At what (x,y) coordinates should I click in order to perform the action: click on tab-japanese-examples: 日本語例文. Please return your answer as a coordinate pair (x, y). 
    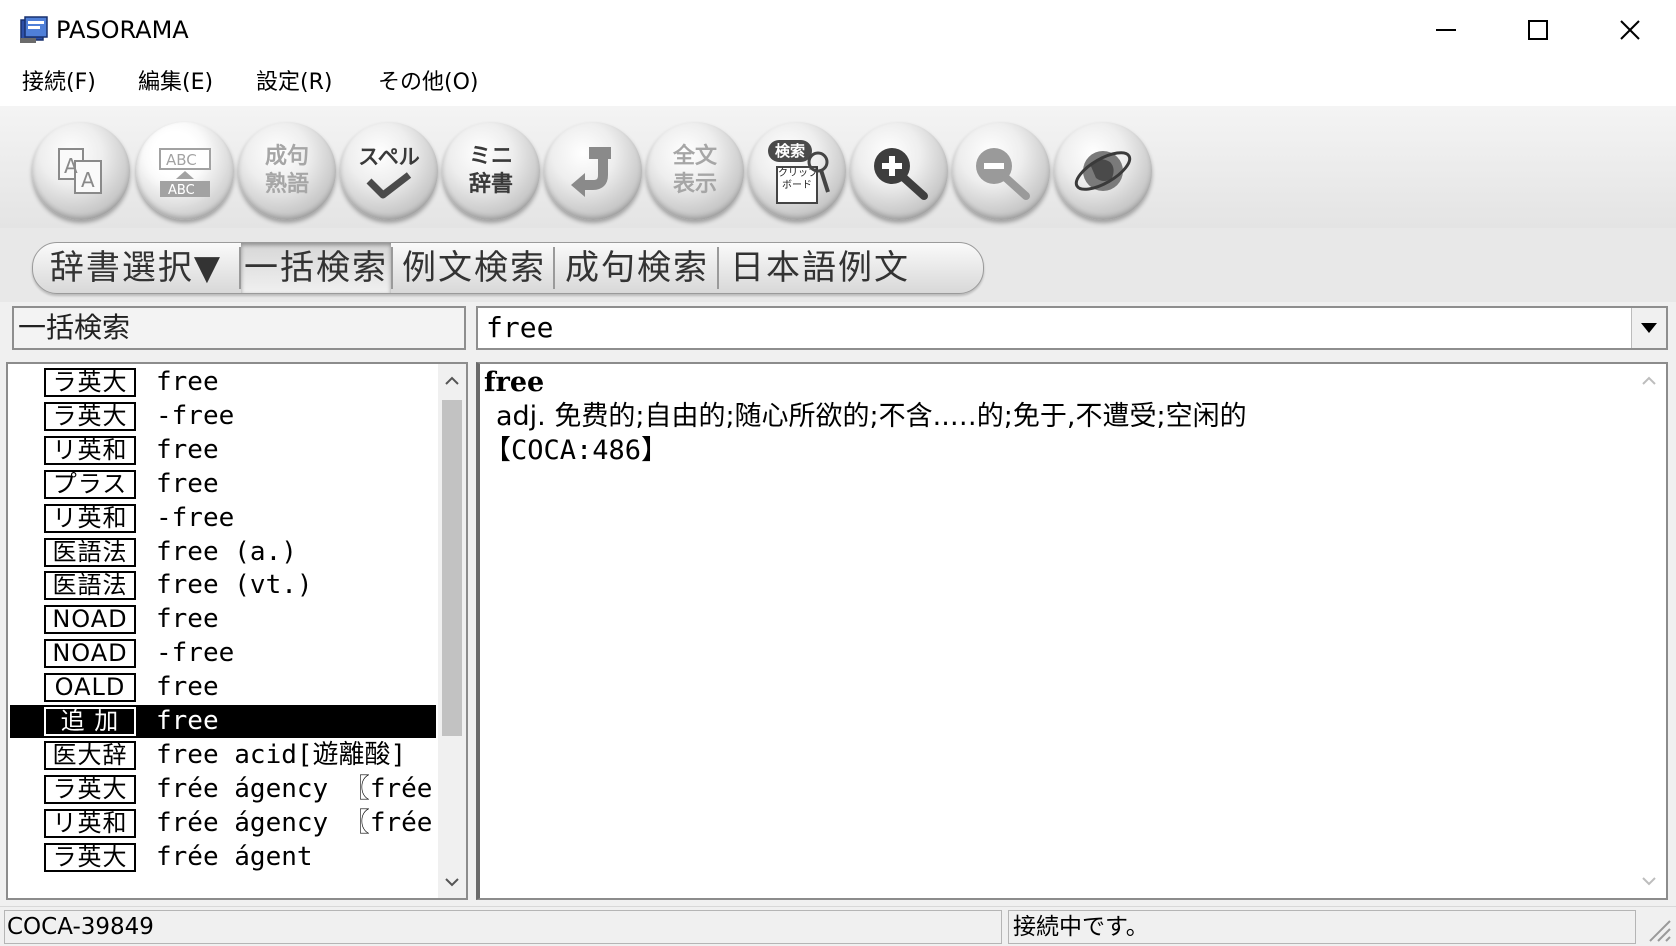
    Looking at the image, I should click on (820, 268).